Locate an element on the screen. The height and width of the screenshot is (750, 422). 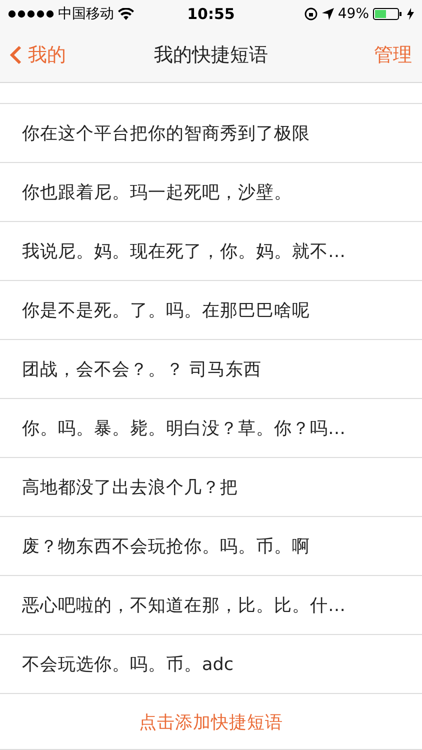
clock: 10:55 is located at coordinates (211, 14).